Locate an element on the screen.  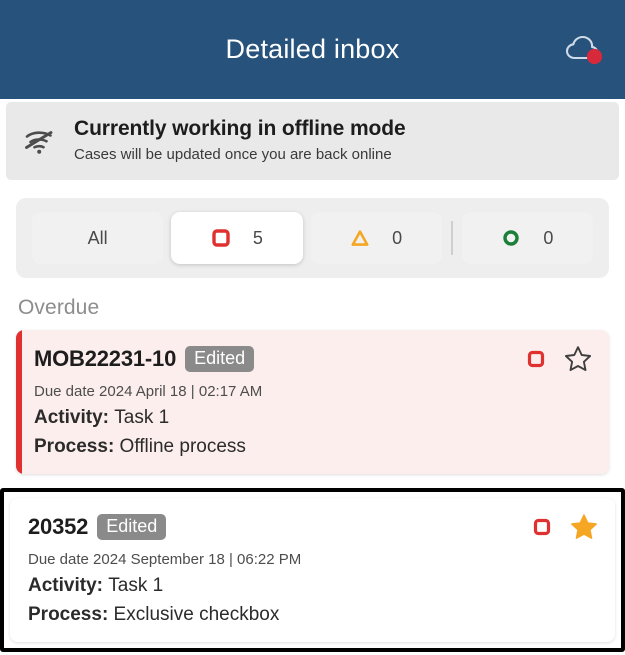
filter-tab-overdue: 5 is located at coordinates (237, 238).